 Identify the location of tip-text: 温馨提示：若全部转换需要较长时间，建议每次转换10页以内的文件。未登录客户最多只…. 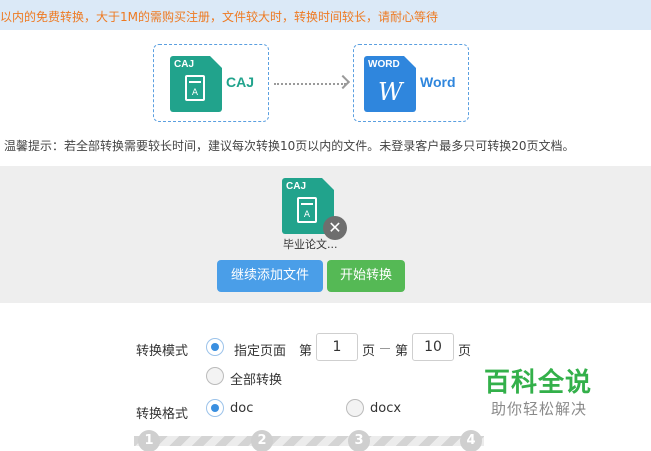
(289, 146).